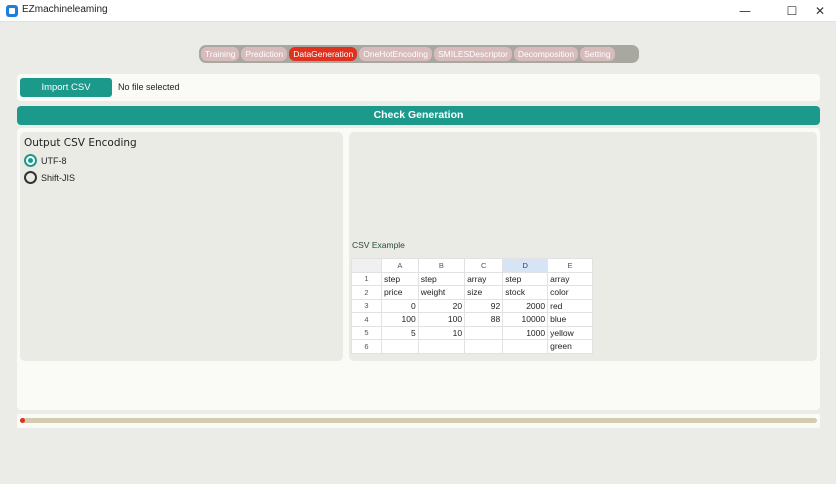  What do you see at coordinates (484, 319) in the screenshot?
I see `table-cell: 88` at bounding box center [484, 319].